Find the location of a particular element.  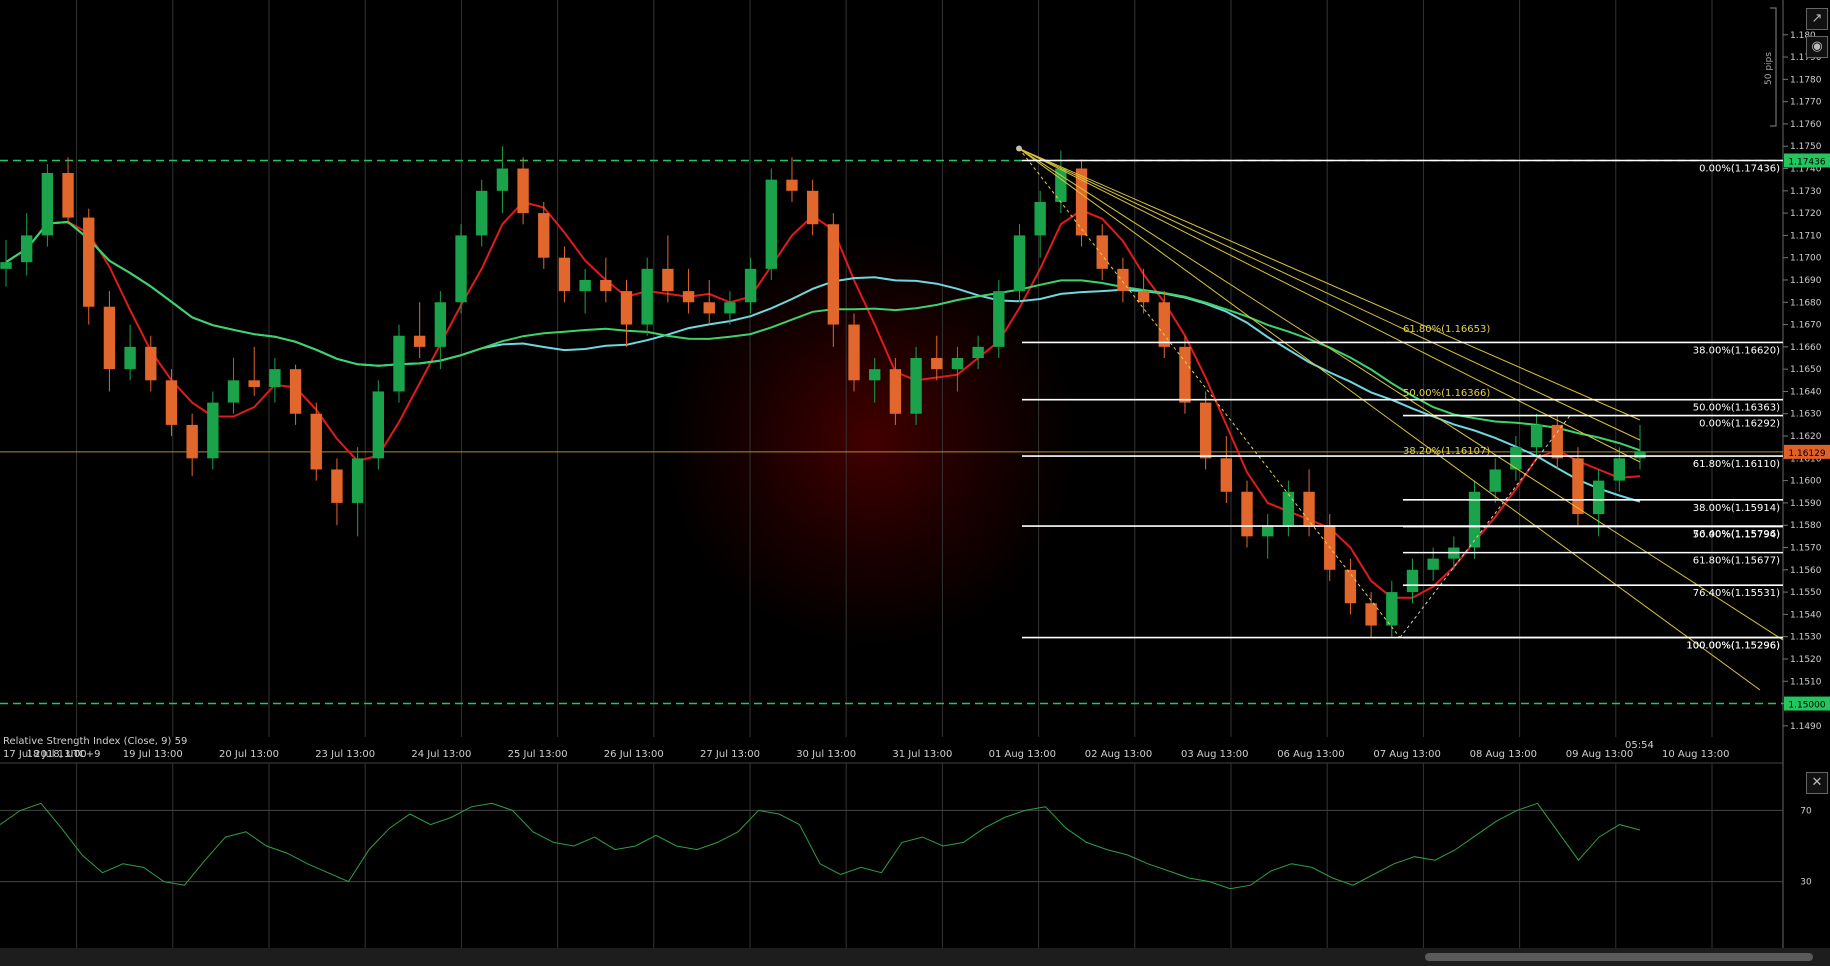

y-tick-label: 1.1710 is located at coordinates (1806, 236).